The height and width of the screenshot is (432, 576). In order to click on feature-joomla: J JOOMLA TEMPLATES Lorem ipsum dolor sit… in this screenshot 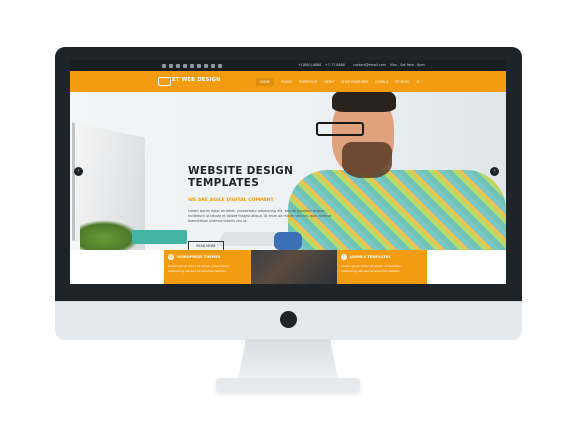, I will do `click(382, 267)`.